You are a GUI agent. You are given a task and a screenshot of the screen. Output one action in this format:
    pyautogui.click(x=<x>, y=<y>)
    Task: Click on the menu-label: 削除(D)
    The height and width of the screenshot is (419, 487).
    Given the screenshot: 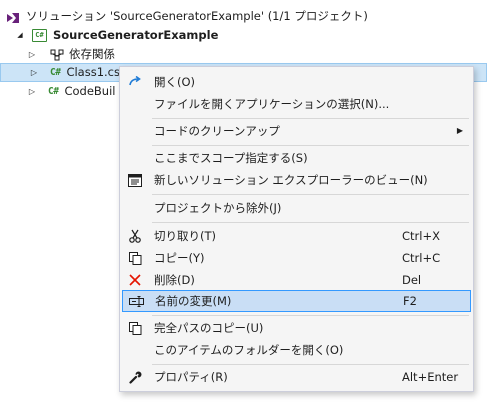 What is the action you would take?
    pyautogui.click(x=174, y=280)
    